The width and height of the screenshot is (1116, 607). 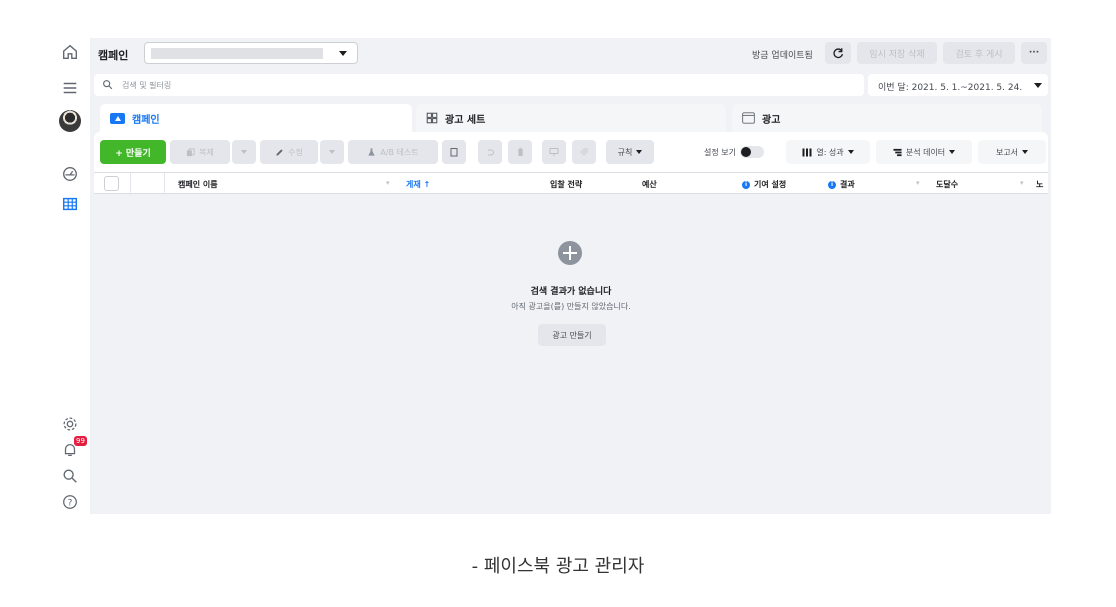 I want to click on delete-button, so click(x=520, y=152).